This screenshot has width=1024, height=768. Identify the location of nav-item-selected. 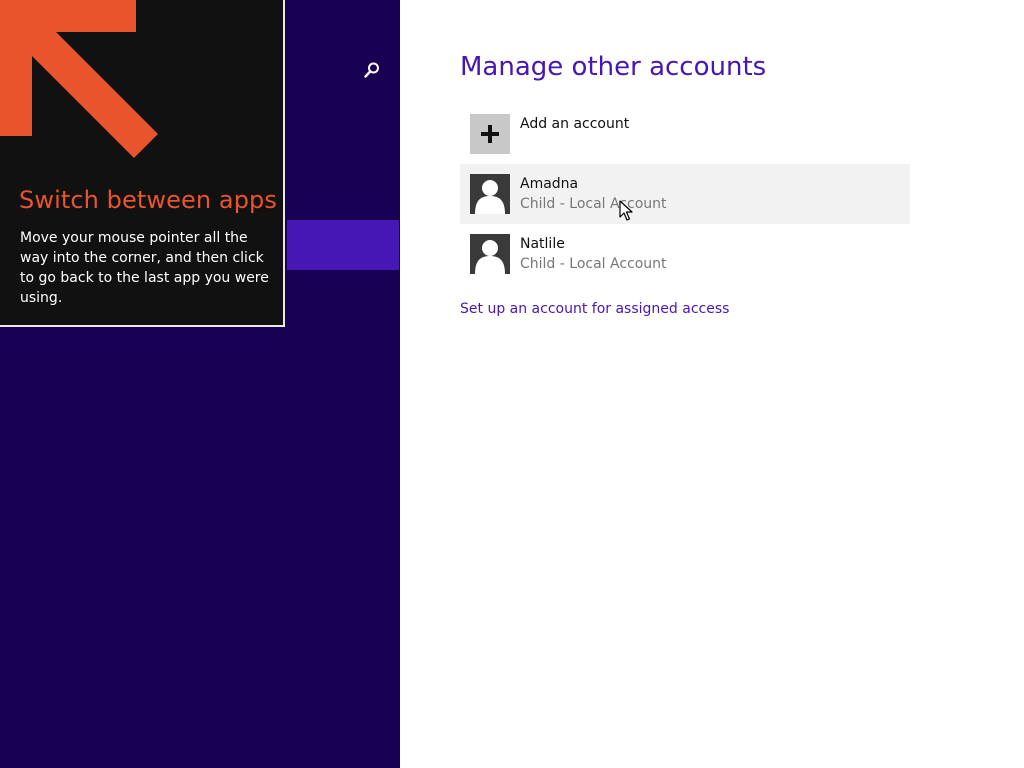
(343, 245).